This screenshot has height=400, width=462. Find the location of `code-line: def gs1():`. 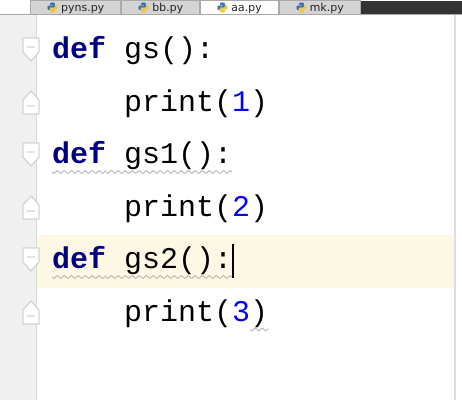

code-line: def gs1(): is located at coordinates (142, 156).